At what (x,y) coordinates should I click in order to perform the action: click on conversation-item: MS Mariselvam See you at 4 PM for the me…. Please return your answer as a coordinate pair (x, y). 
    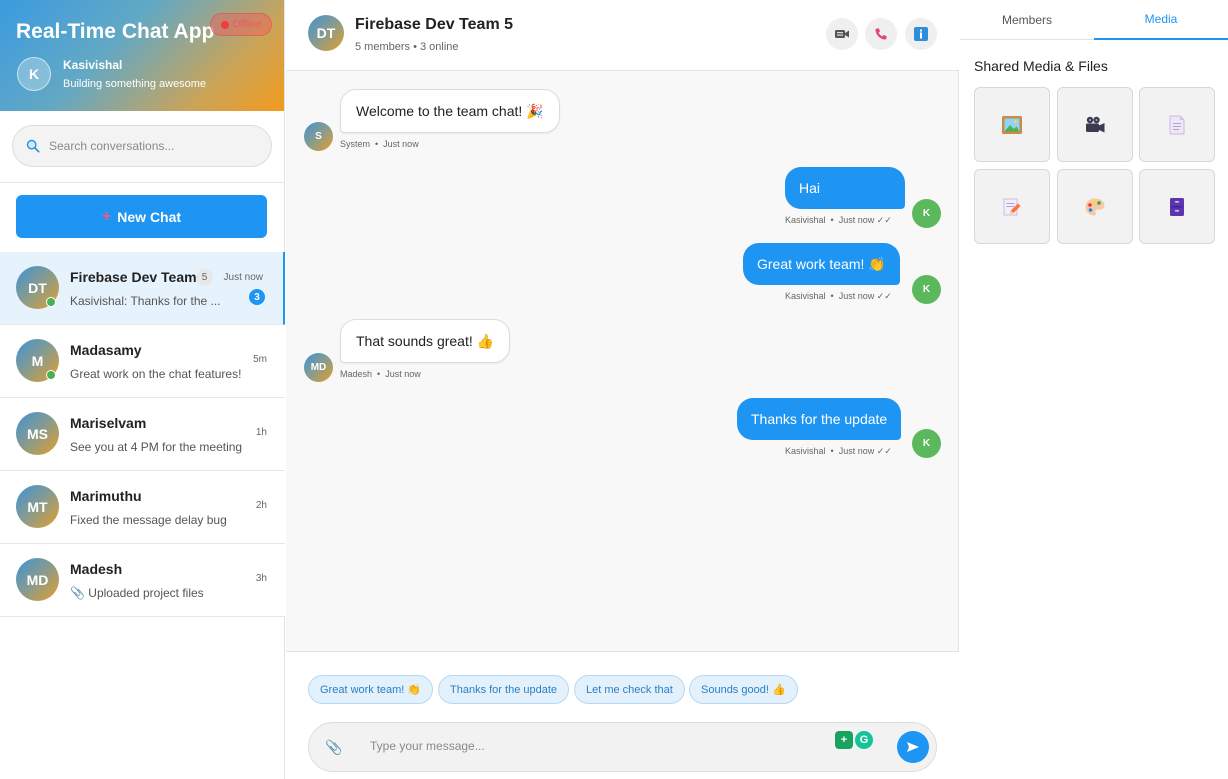
    Looking at the image, I should click on (142, 434).